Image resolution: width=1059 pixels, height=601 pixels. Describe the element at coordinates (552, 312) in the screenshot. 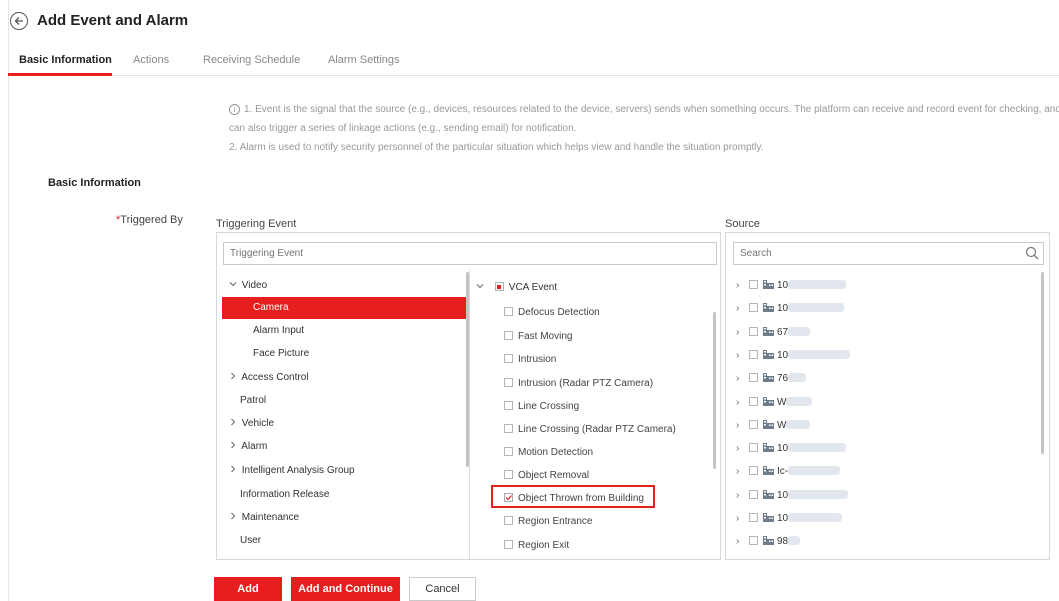

I see `event-item: Defocus Detection` at that location.